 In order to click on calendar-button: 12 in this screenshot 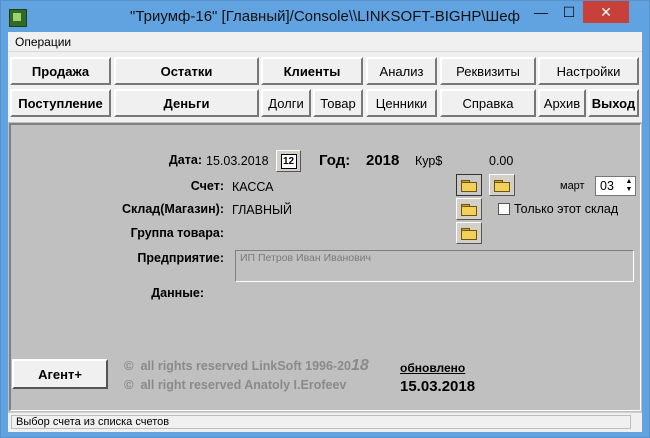, I will do `click(288, 161)`.